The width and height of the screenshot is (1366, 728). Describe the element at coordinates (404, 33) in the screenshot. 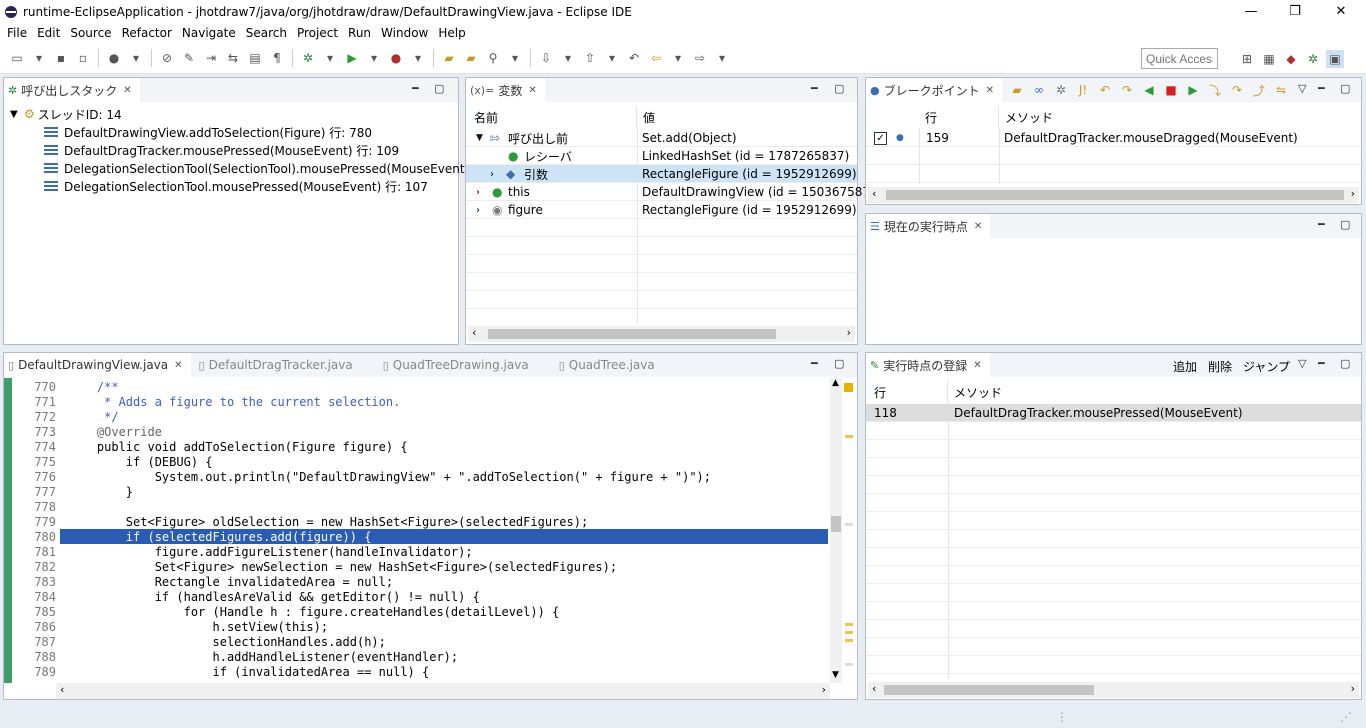

I see `menu-window: Window` at that location.